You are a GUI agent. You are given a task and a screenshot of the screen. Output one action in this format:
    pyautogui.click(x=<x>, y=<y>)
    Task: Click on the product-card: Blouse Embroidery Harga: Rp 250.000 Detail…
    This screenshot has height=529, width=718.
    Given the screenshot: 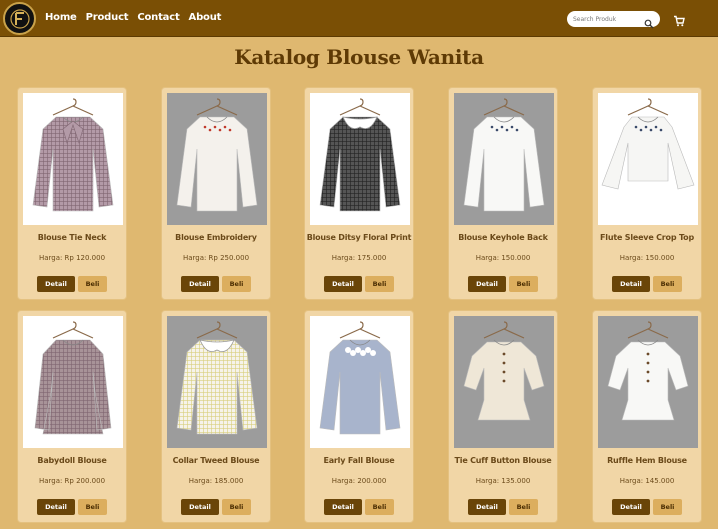 What is the action you would take?
    pyautogui.click(x=216, y=193)
    